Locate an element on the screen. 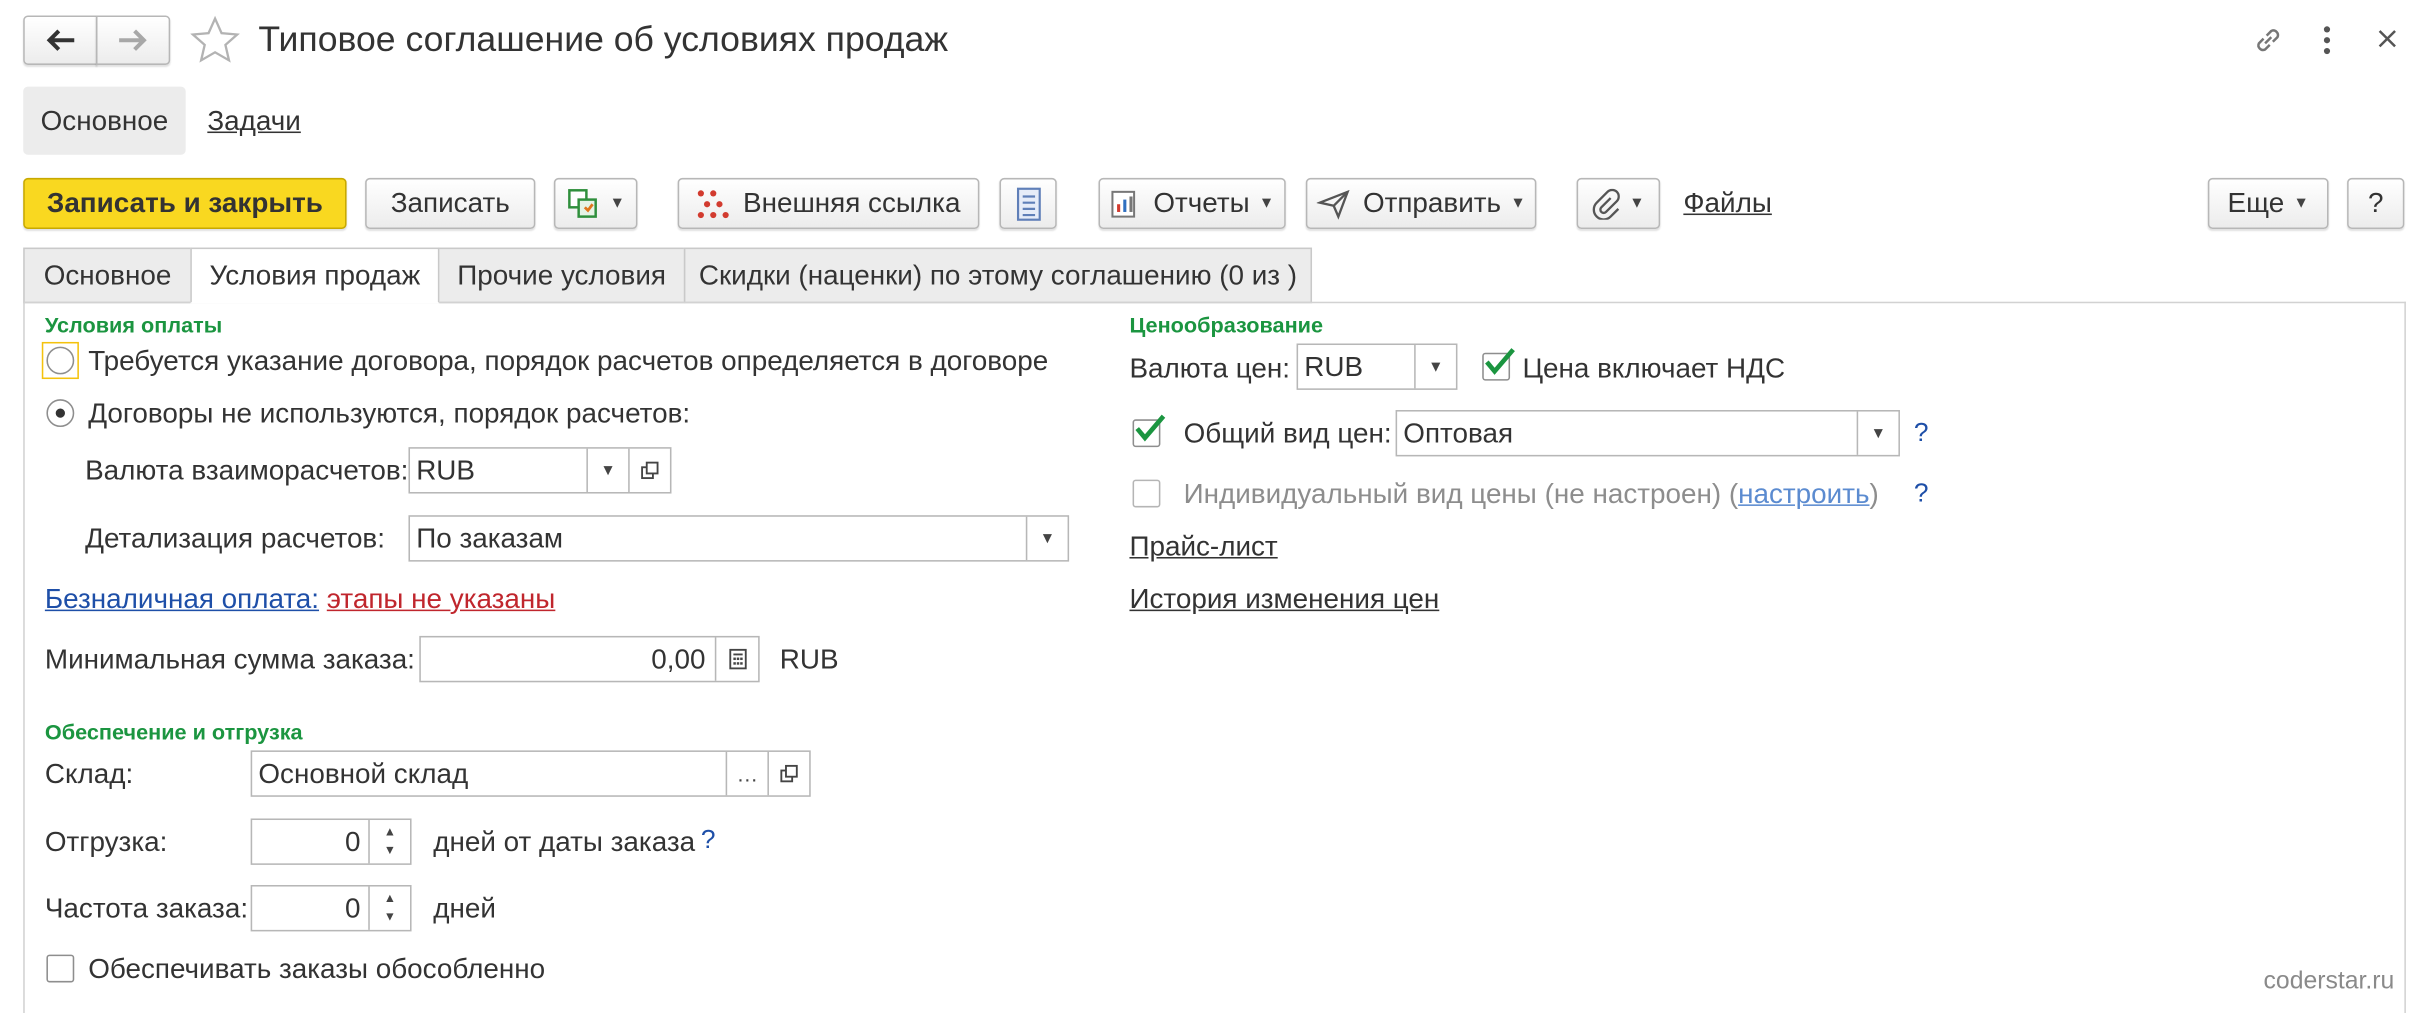  warehouse-label: Склад: is located at coordinates (89, 774).